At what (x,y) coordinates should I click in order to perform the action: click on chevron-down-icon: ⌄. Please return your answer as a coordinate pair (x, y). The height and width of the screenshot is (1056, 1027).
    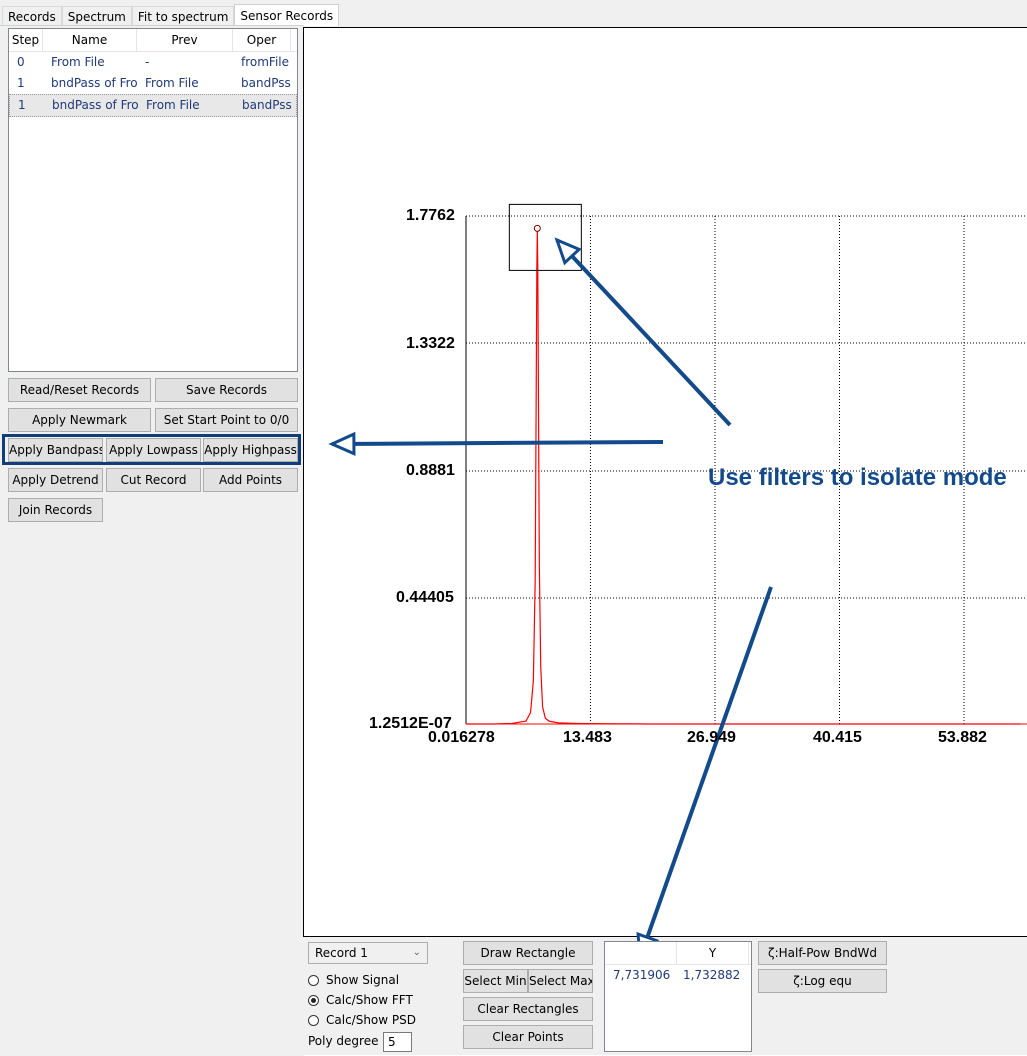
    Looking at the image, I should click on (416, 952).